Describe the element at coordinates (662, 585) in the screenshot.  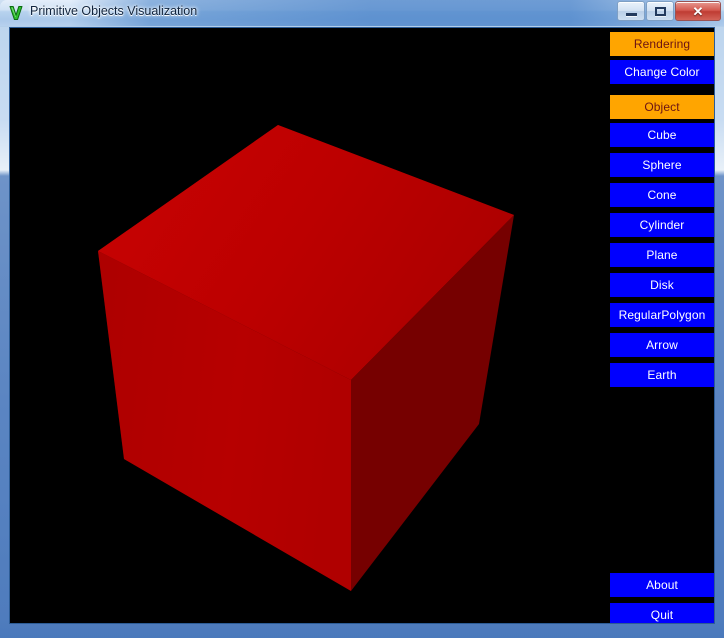
I see `button-about: About` at that location.